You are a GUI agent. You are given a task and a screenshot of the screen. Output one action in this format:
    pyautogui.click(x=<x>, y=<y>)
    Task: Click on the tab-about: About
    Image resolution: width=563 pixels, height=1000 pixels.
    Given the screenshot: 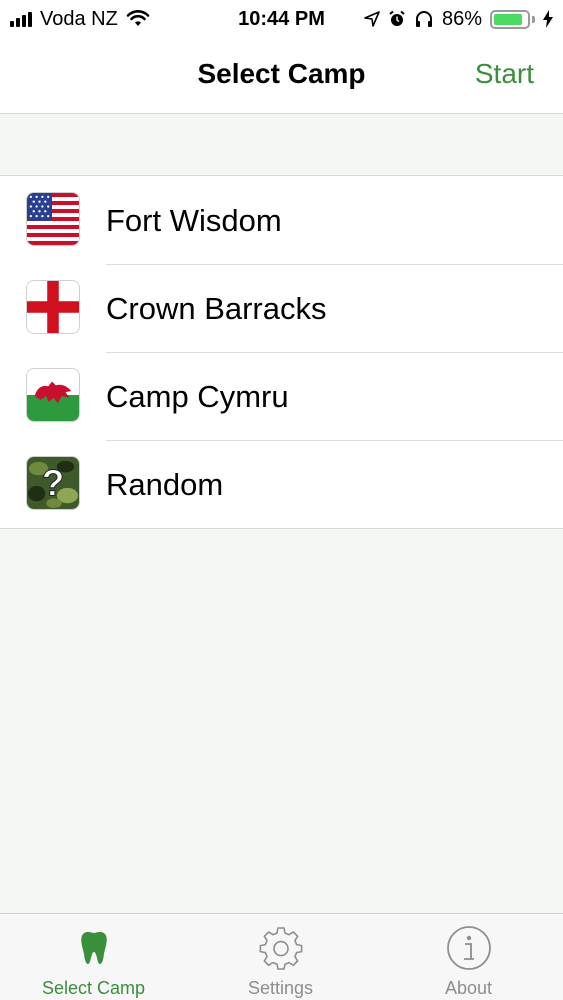 What is the action you would take?
    pyautogui.click(x=468, y=957)
    